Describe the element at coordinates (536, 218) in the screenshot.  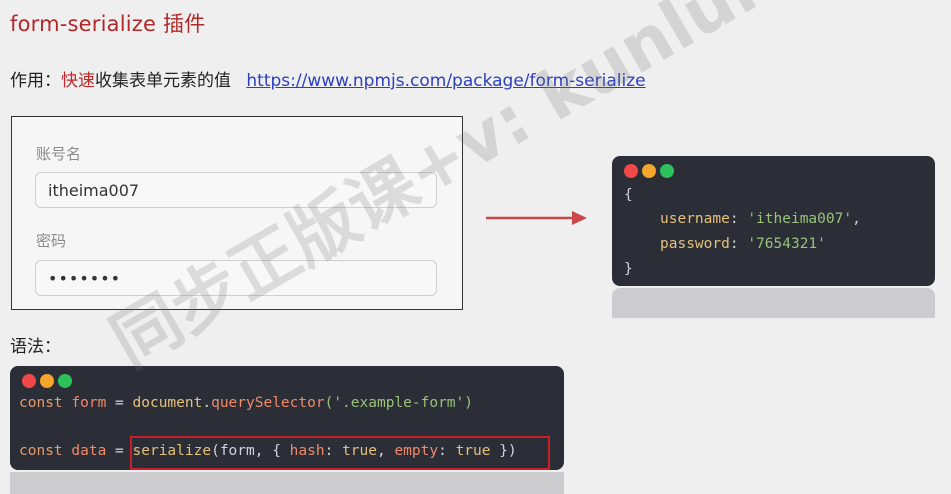
I see `arrow-right-icon` at that location.